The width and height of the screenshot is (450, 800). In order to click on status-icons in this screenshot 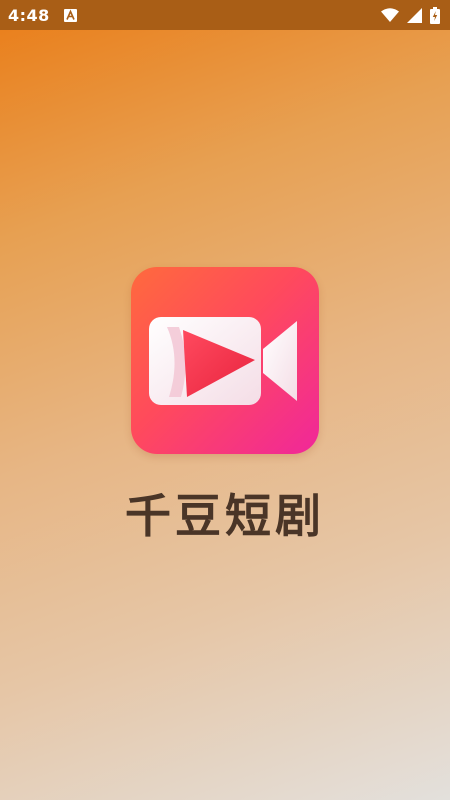, I will do `click(410, 15)`.